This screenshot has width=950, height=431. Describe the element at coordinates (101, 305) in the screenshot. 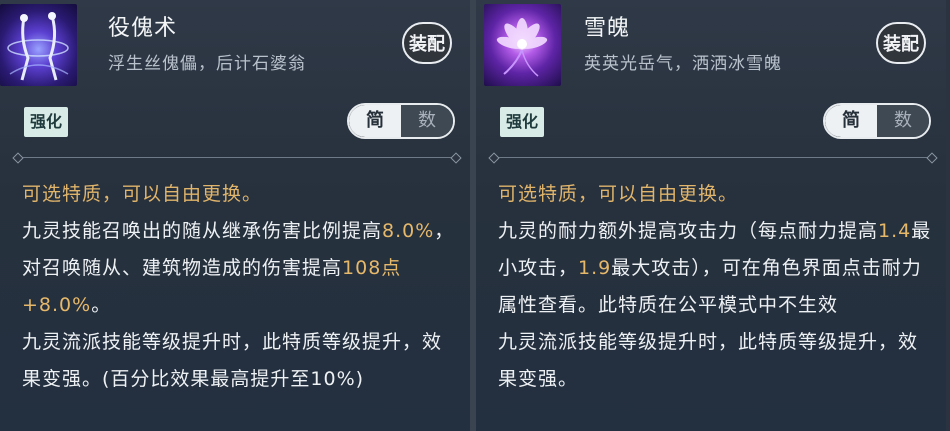

I see `effect-text: 。` at that location.